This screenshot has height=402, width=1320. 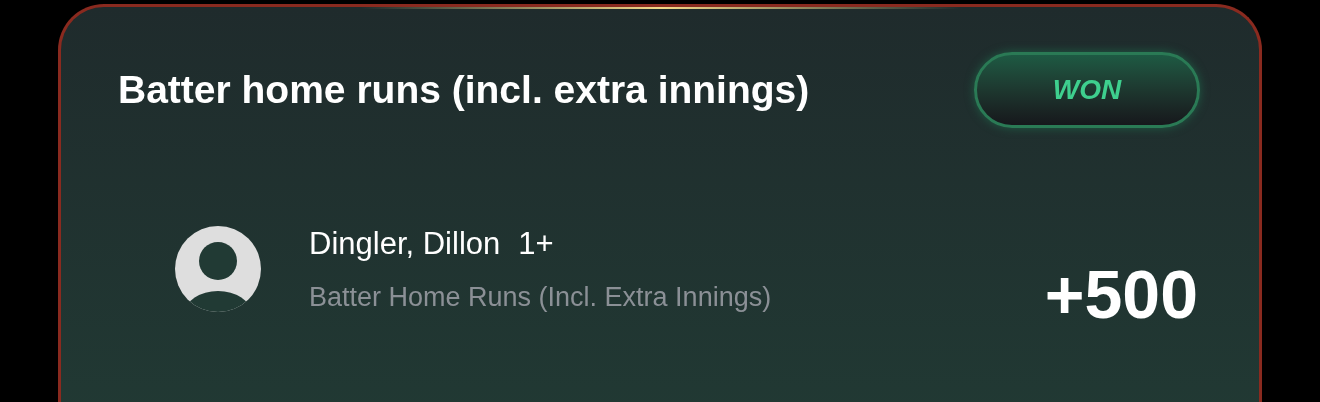 What do you see at coordinates (1121, 294) in the screenshot?
I see `odds-value: +500` at bounding box center [1121, 294].